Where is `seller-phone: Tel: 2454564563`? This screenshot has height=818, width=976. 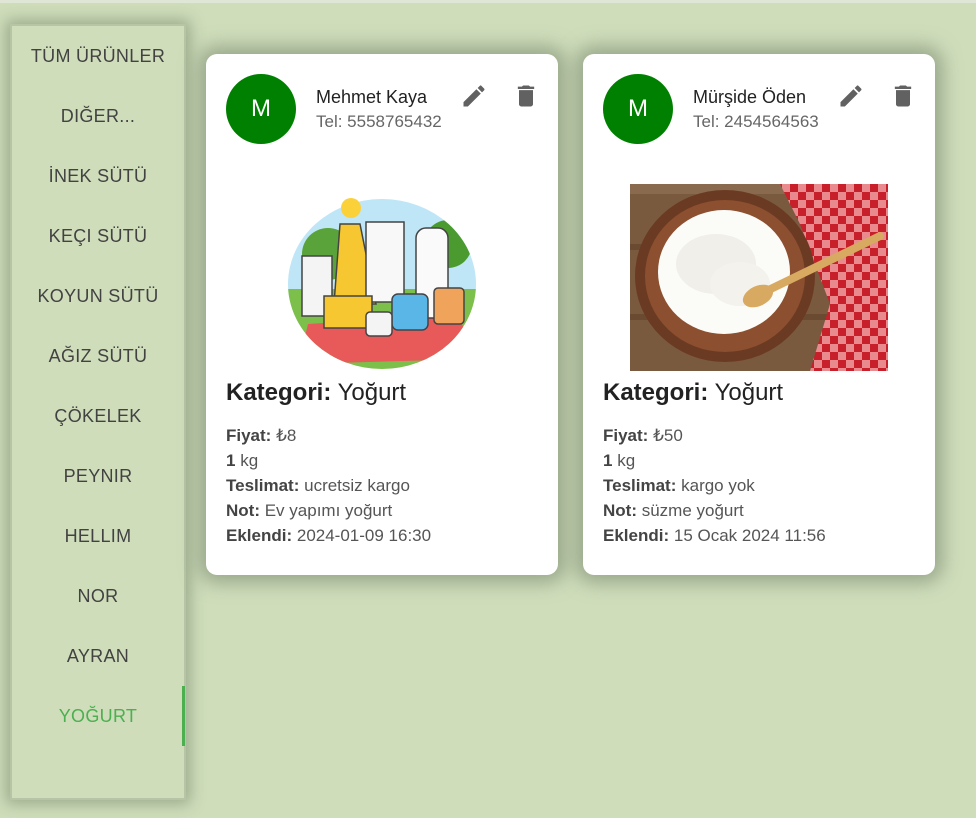
seller-phone: Tel: 2454564563 is located at coordinates (756, 121).